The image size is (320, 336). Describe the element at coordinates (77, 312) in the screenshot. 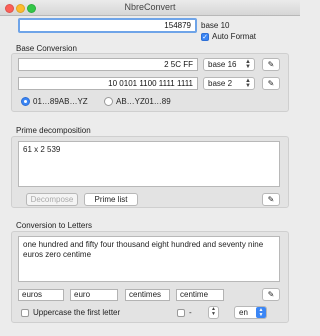

I see `uppercase-first-label: Uppercase the first letter` at that location.